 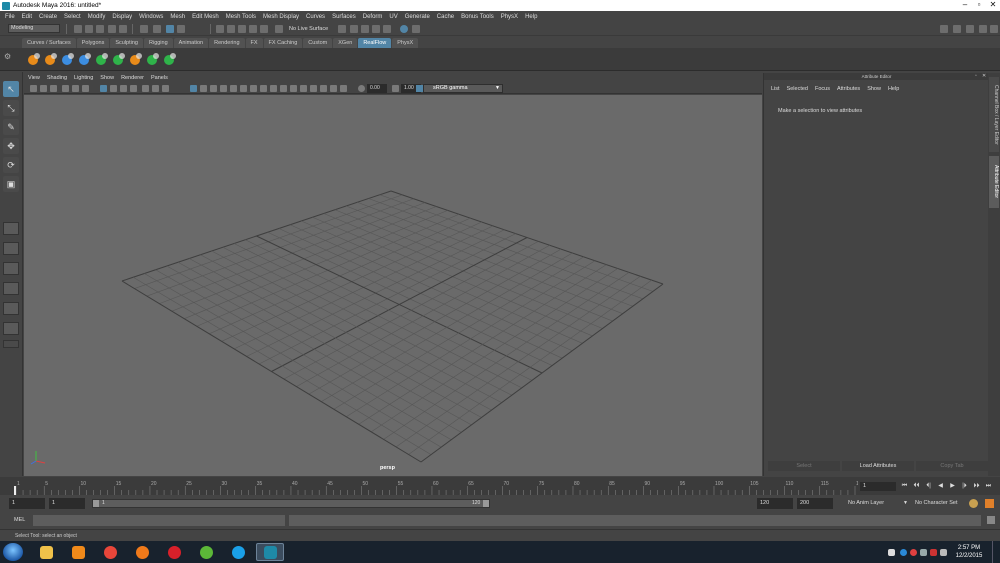 What do you see at coordinates (10, 17) in the screenshot?
I see `menu-file: File` at bounding box center [10, 17].